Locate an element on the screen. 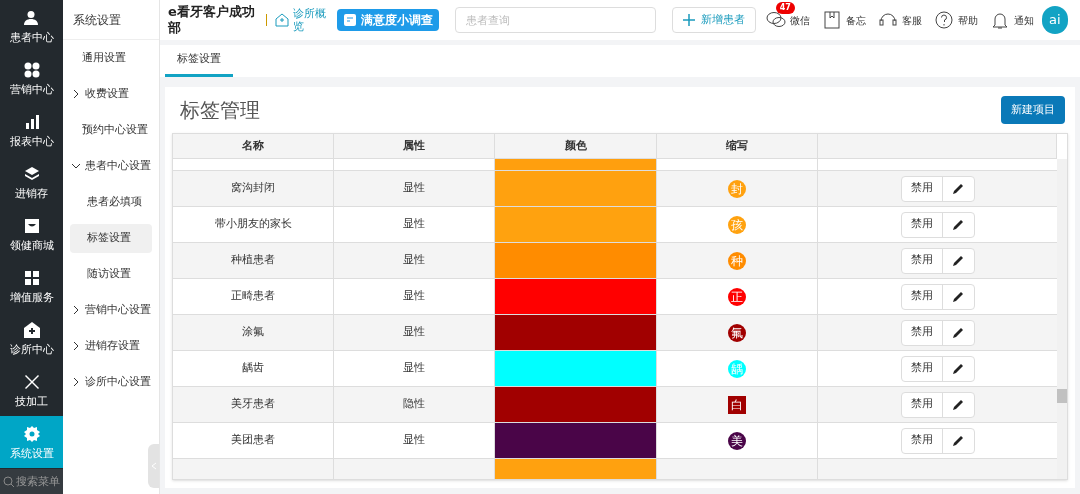 The width and height of the screenshot is (1080, 494). menu-item: 患者中心设置 is located at coordinates (111, 166).